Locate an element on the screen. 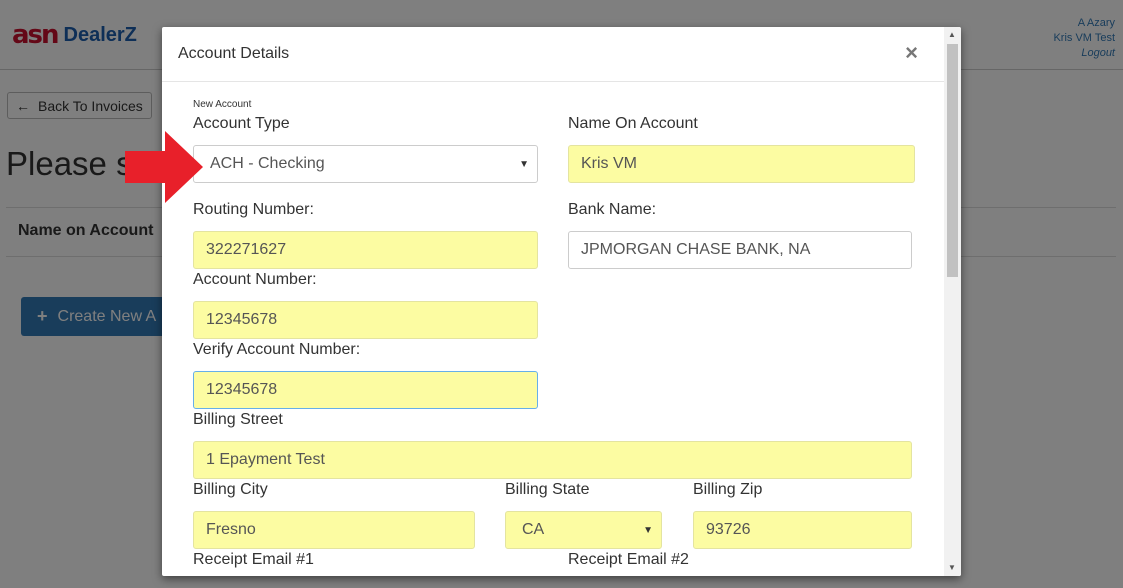 The image size is (1123, 588). receipt-email-2-label: Receipt Email #2 is located at coordinates (628, 559).